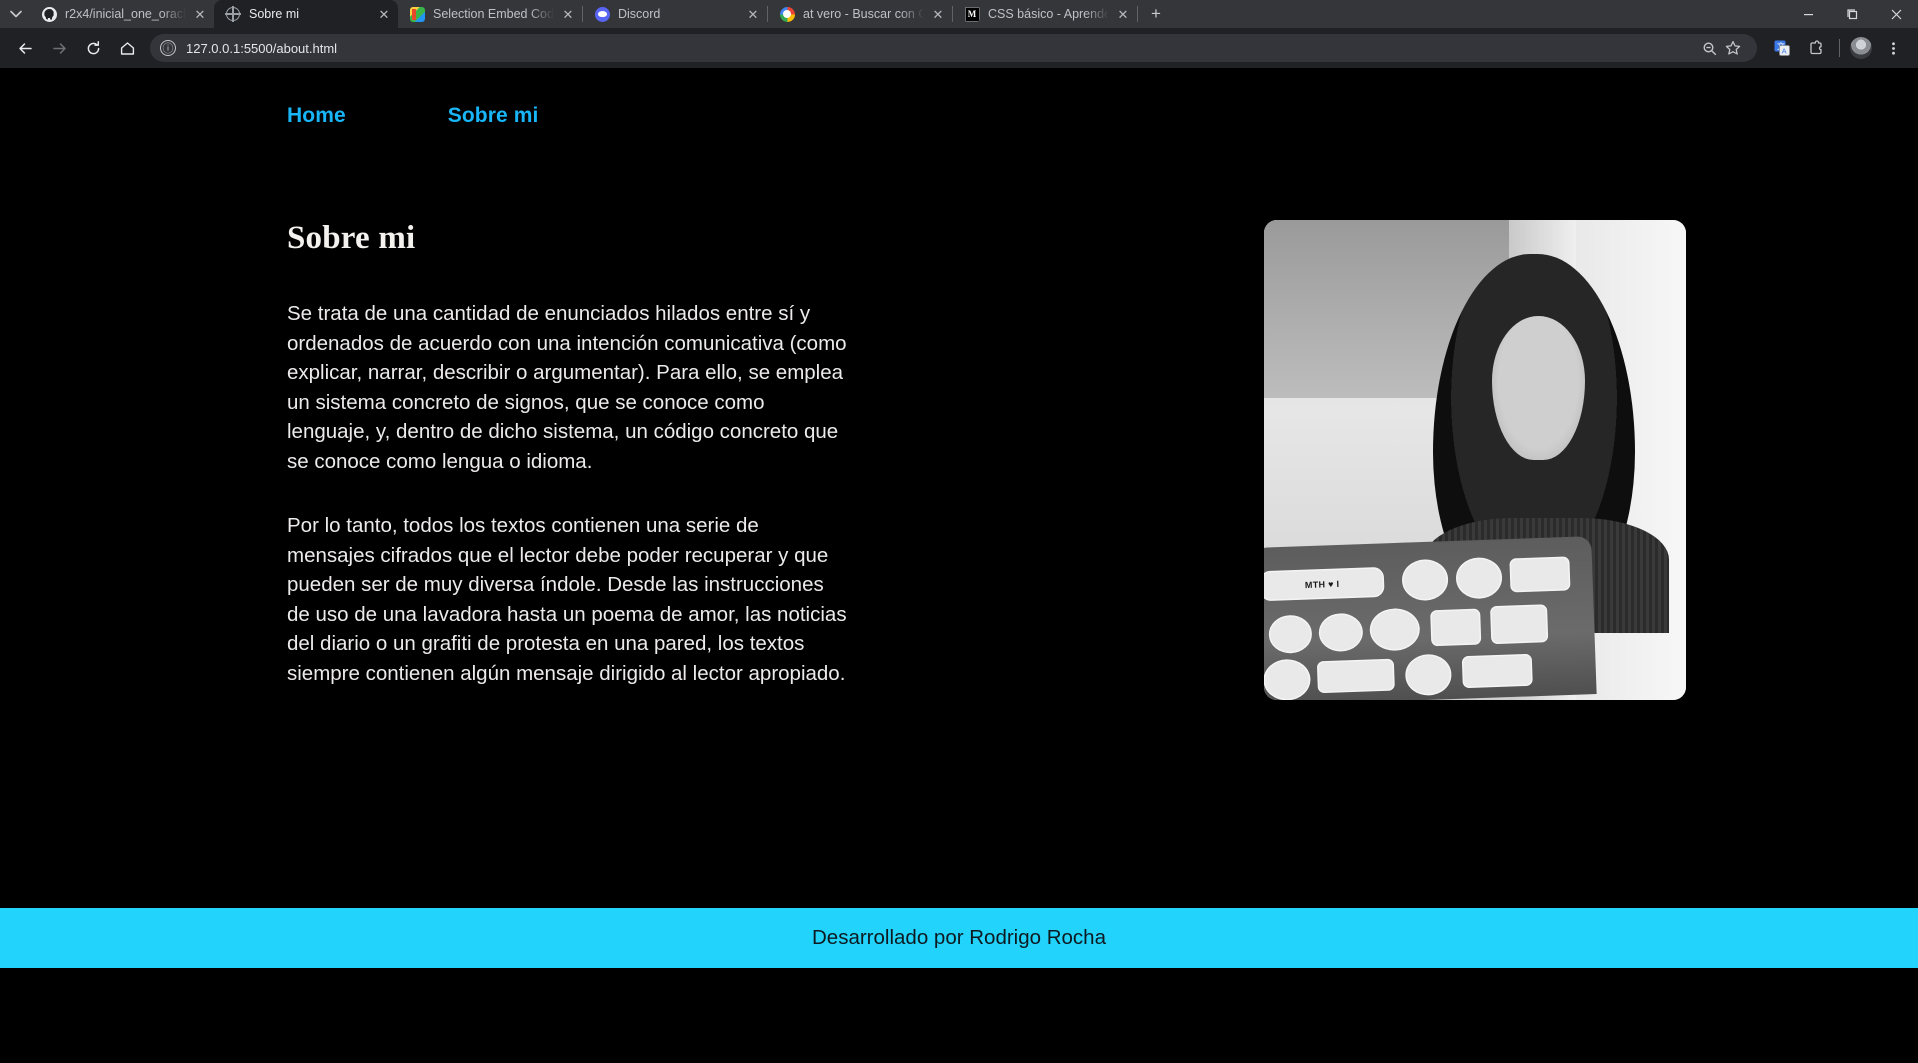  What do you see at coordinates (1896, 14) in the screenshot?
I see `close-button` at bounding box center [1896, 14].